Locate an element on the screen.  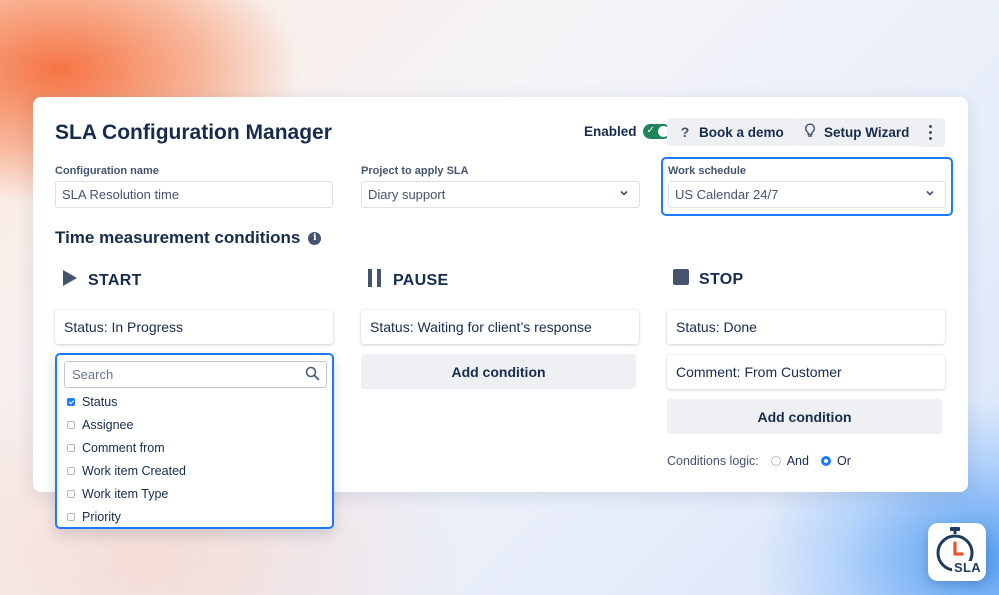
config-name-label: Configuration name is located at coordinates (107, 171).